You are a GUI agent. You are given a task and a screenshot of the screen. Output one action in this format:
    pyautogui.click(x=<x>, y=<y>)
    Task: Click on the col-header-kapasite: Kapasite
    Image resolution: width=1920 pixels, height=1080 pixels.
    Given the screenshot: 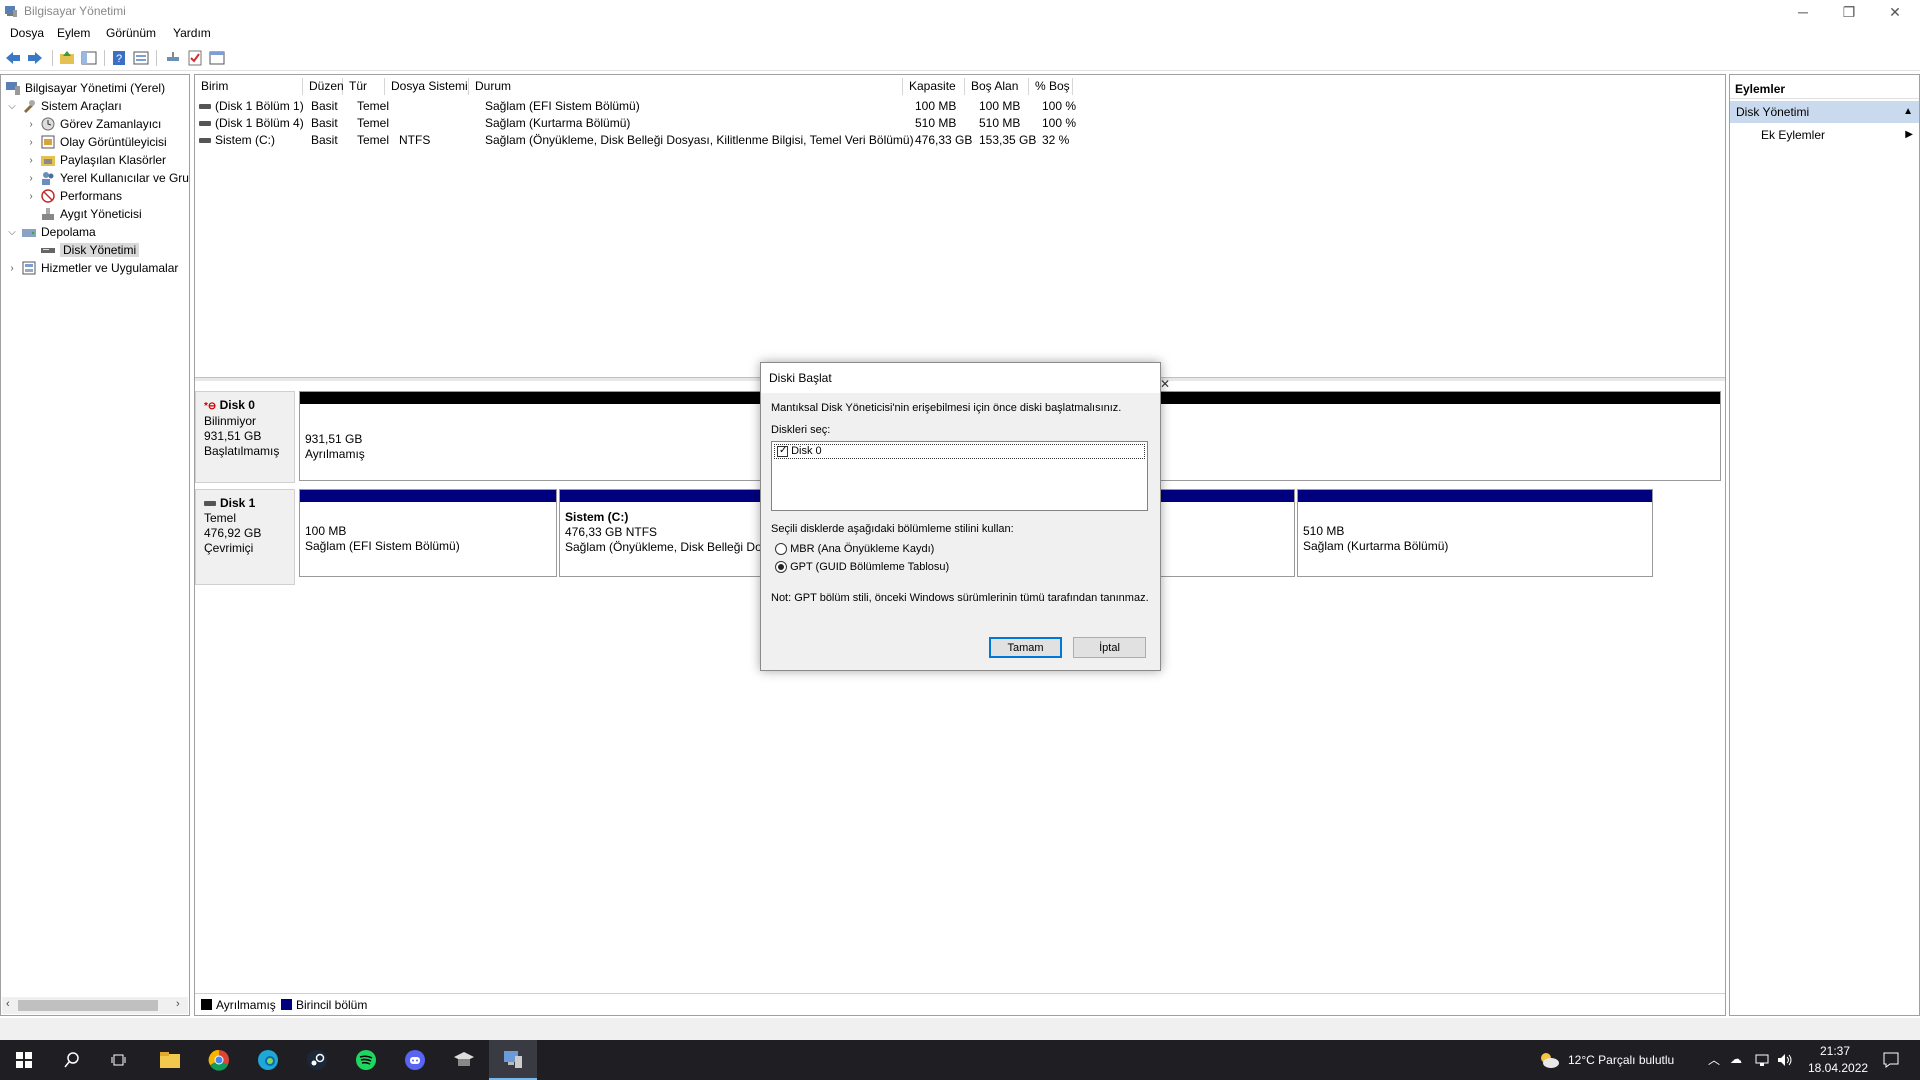 What is the action you would take?
    pyautogui.click(x=934, y=86)
    